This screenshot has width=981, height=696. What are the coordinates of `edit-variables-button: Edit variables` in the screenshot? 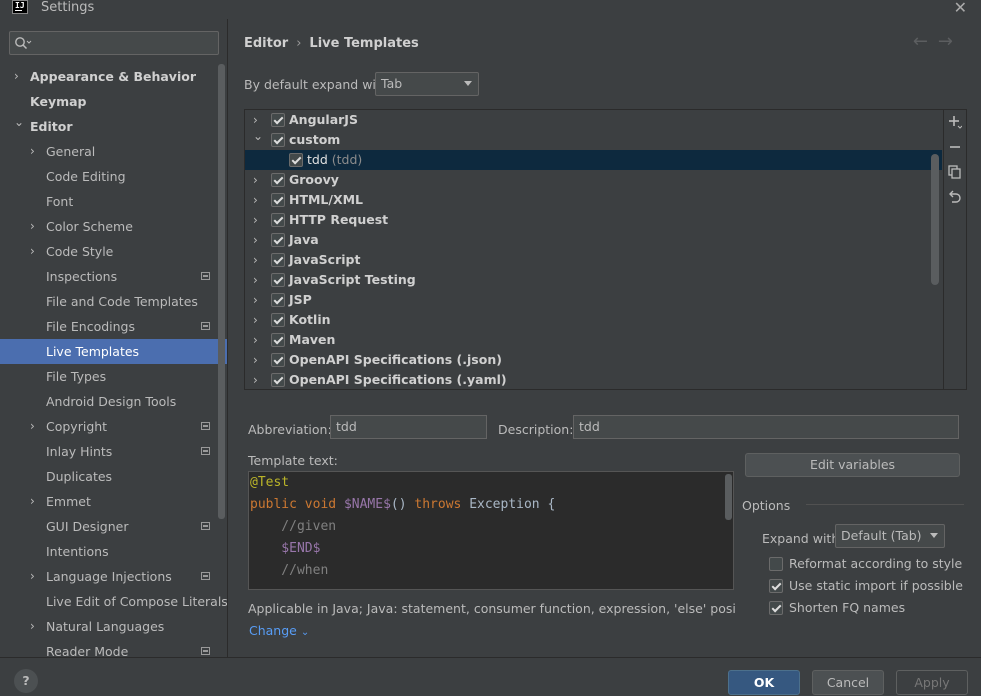 It's located at (852, 465).